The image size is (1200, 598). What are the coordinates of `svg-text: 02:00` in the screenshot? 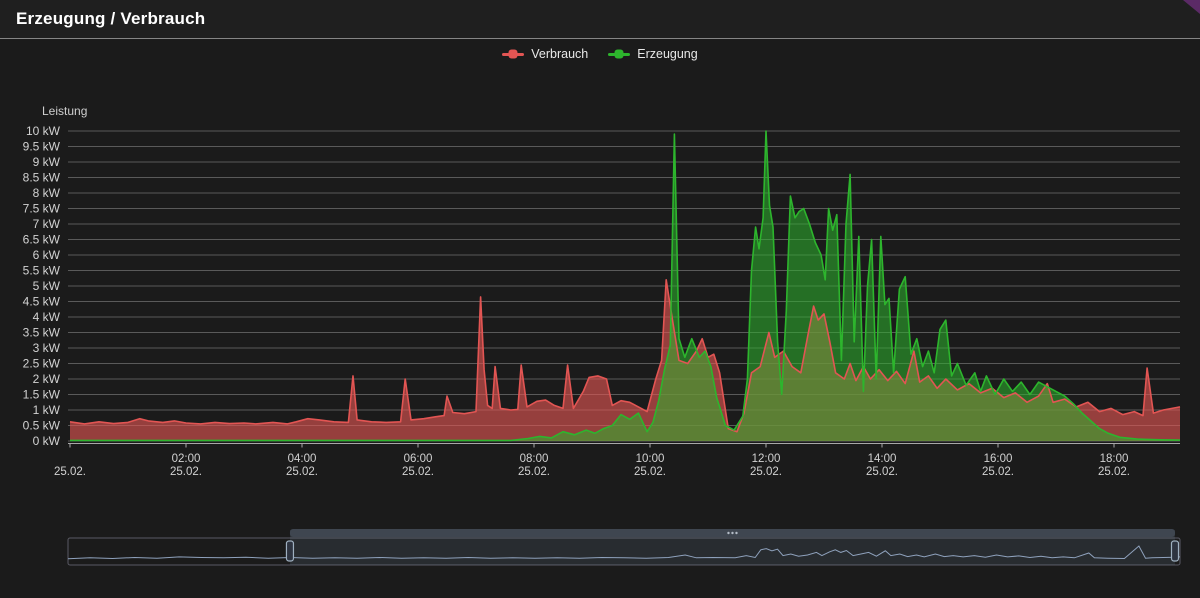 It's located at (186, 459).